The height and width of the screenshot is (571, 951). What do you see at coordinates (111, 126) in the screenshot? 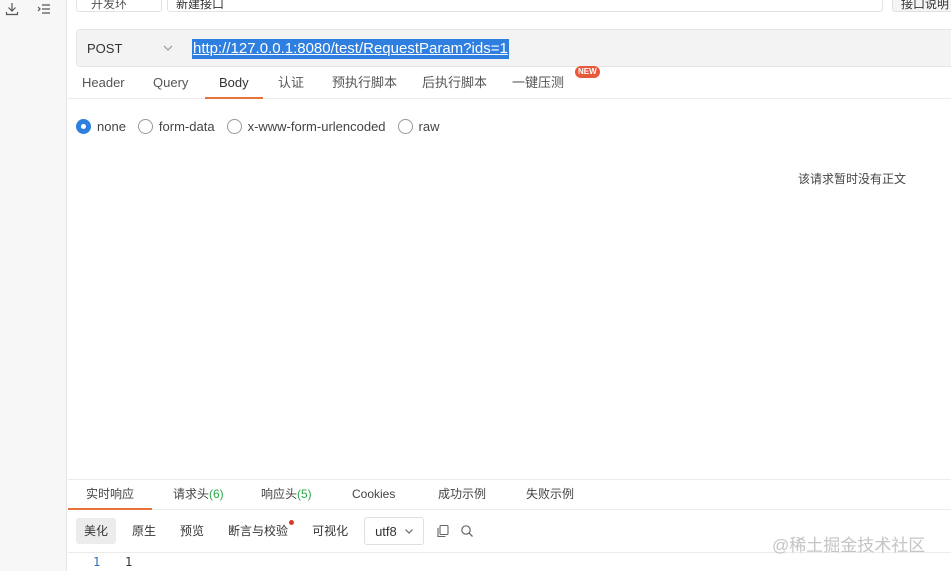
I see `radio-label: none` at bounding box center [111, 126].